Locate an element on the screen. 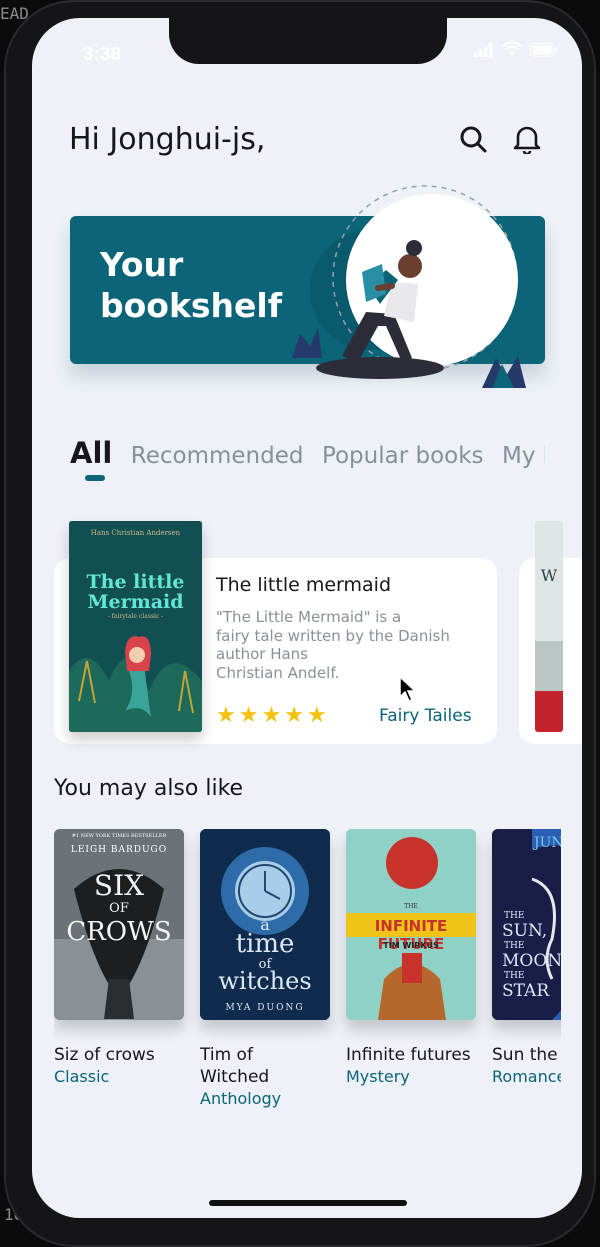 This screenshot has width=600, height=1247. featured-book-genre: Fairy Tailes is located at coordinates (425, 716).